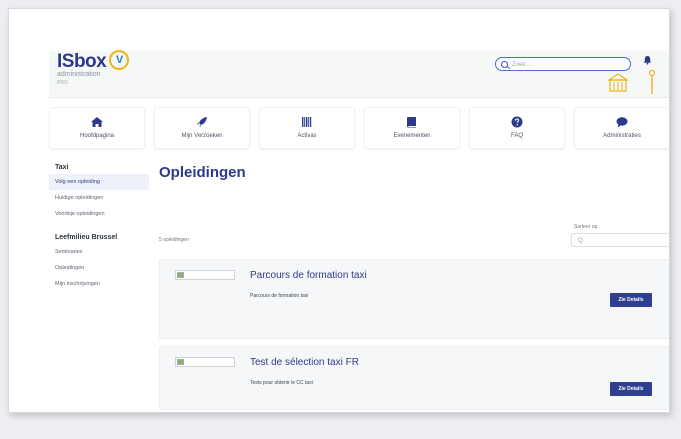 The height and width of the screenshot is (439, 681). What do you see at coordinates (622, 136) in the screenshot?
I see `nav-label: Administraties` at bounding box center [622, 136].